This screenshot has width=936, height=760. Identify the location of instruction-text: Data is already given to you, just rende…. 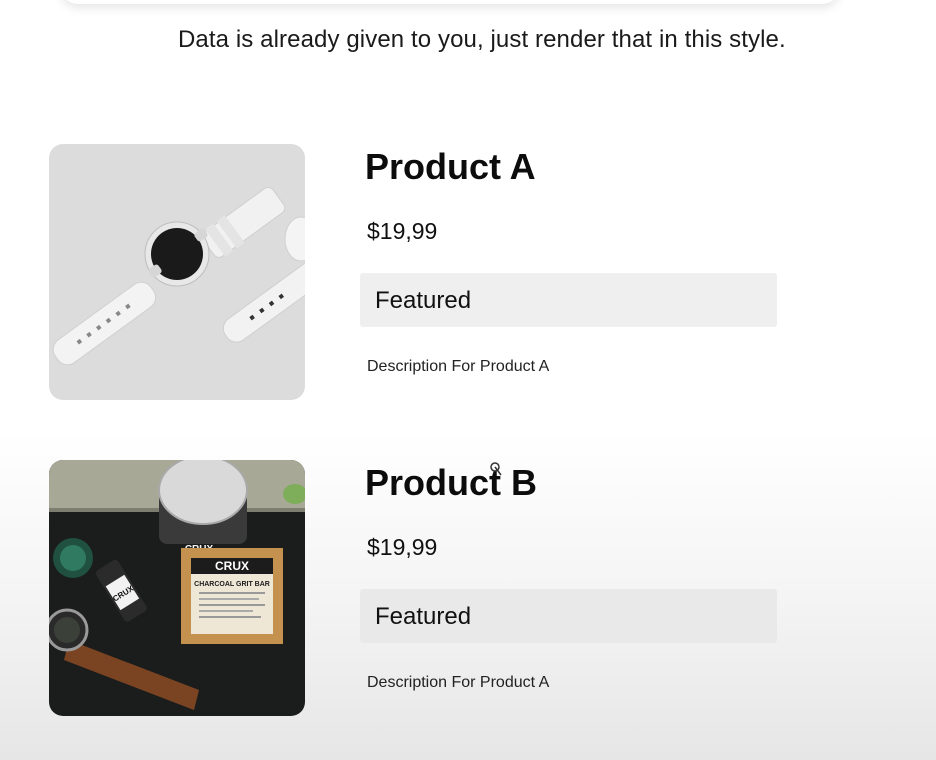
(482, 39).